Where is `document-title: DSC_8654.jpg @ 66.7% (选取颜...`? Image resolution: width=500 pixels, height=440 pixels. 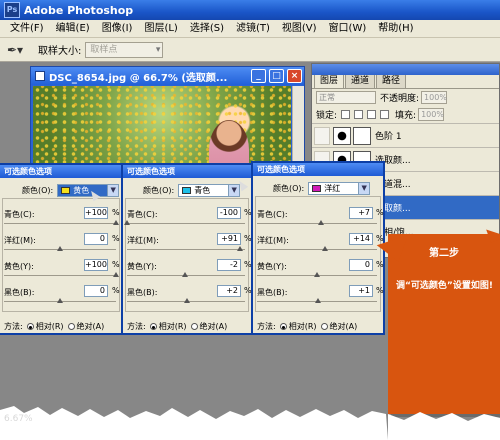 document-title: DSC_8654.jpg @ 66.7% (选取颜... is located at coordinates (138, 78).